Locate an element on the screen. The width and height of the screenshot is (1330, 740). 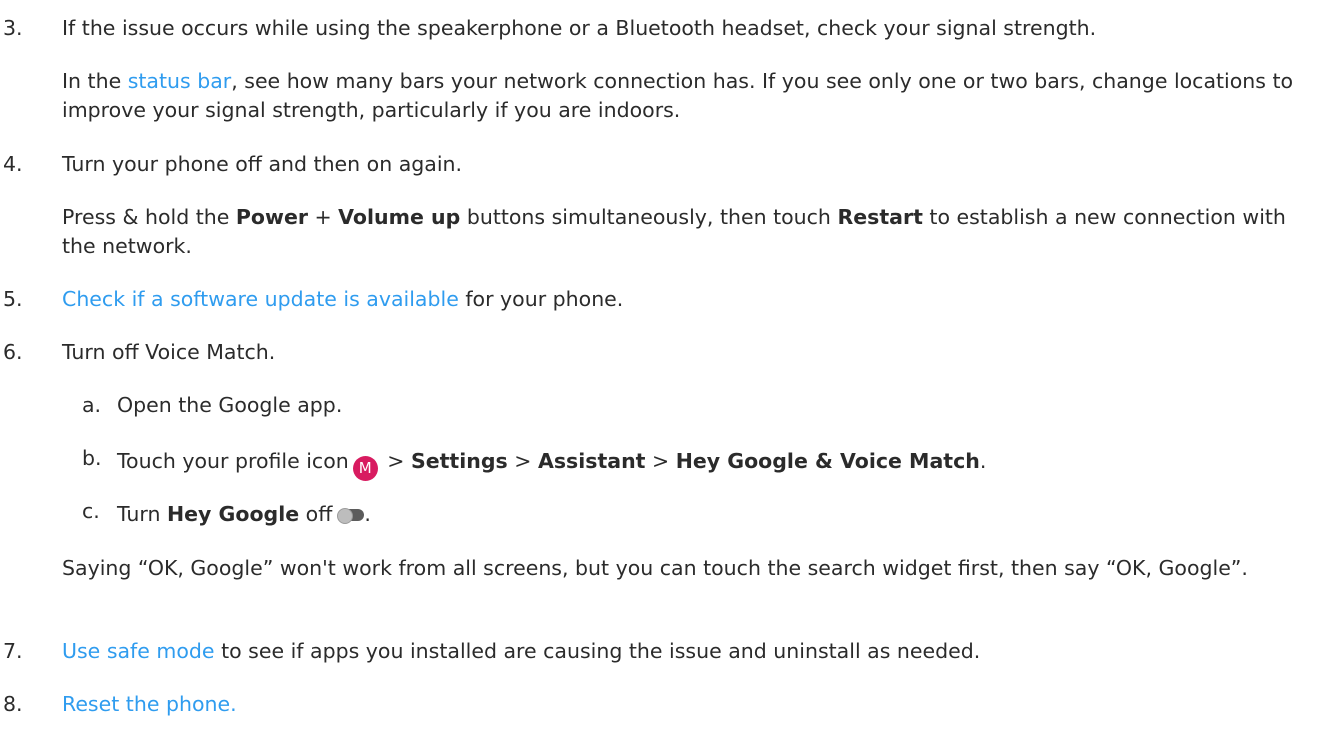
step-text: Turn off Voice Match. is located at coordinates (169, 352).